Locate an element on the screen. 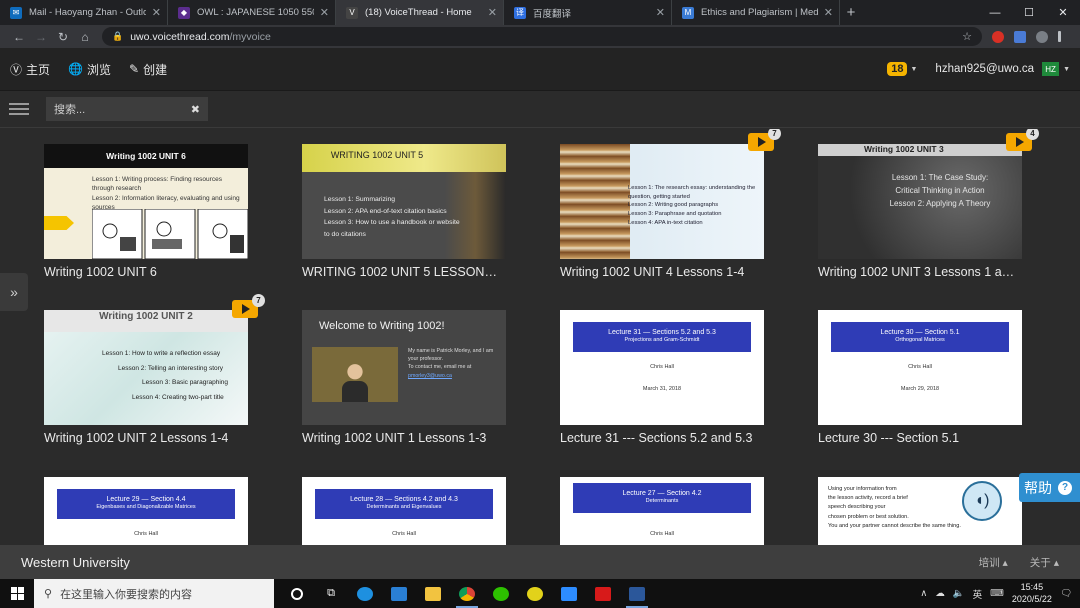 This screenshot has width=1080, height=608. nav-home: Ⓥ 主页 is located at coordinates (30, 69).